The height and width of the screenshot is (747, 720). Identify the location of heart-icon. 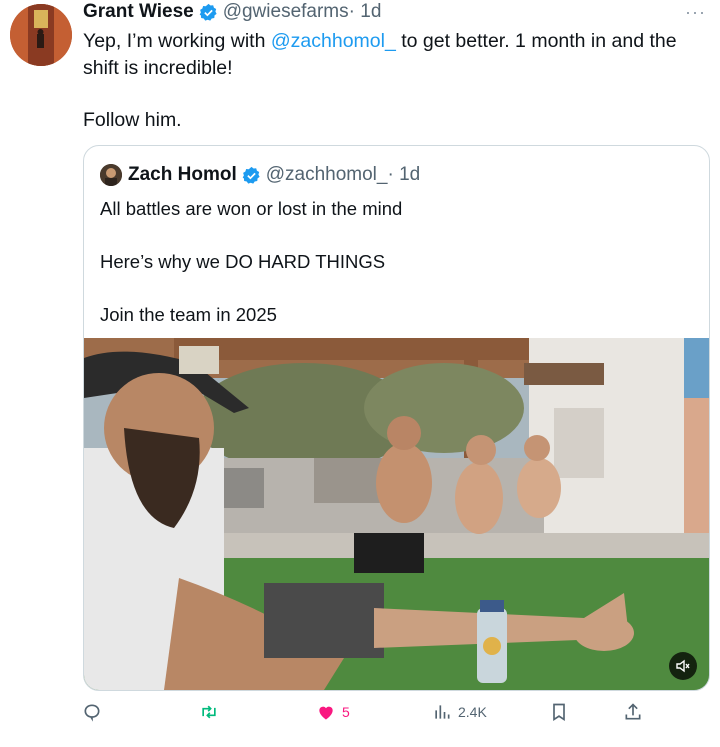
(326, 713).